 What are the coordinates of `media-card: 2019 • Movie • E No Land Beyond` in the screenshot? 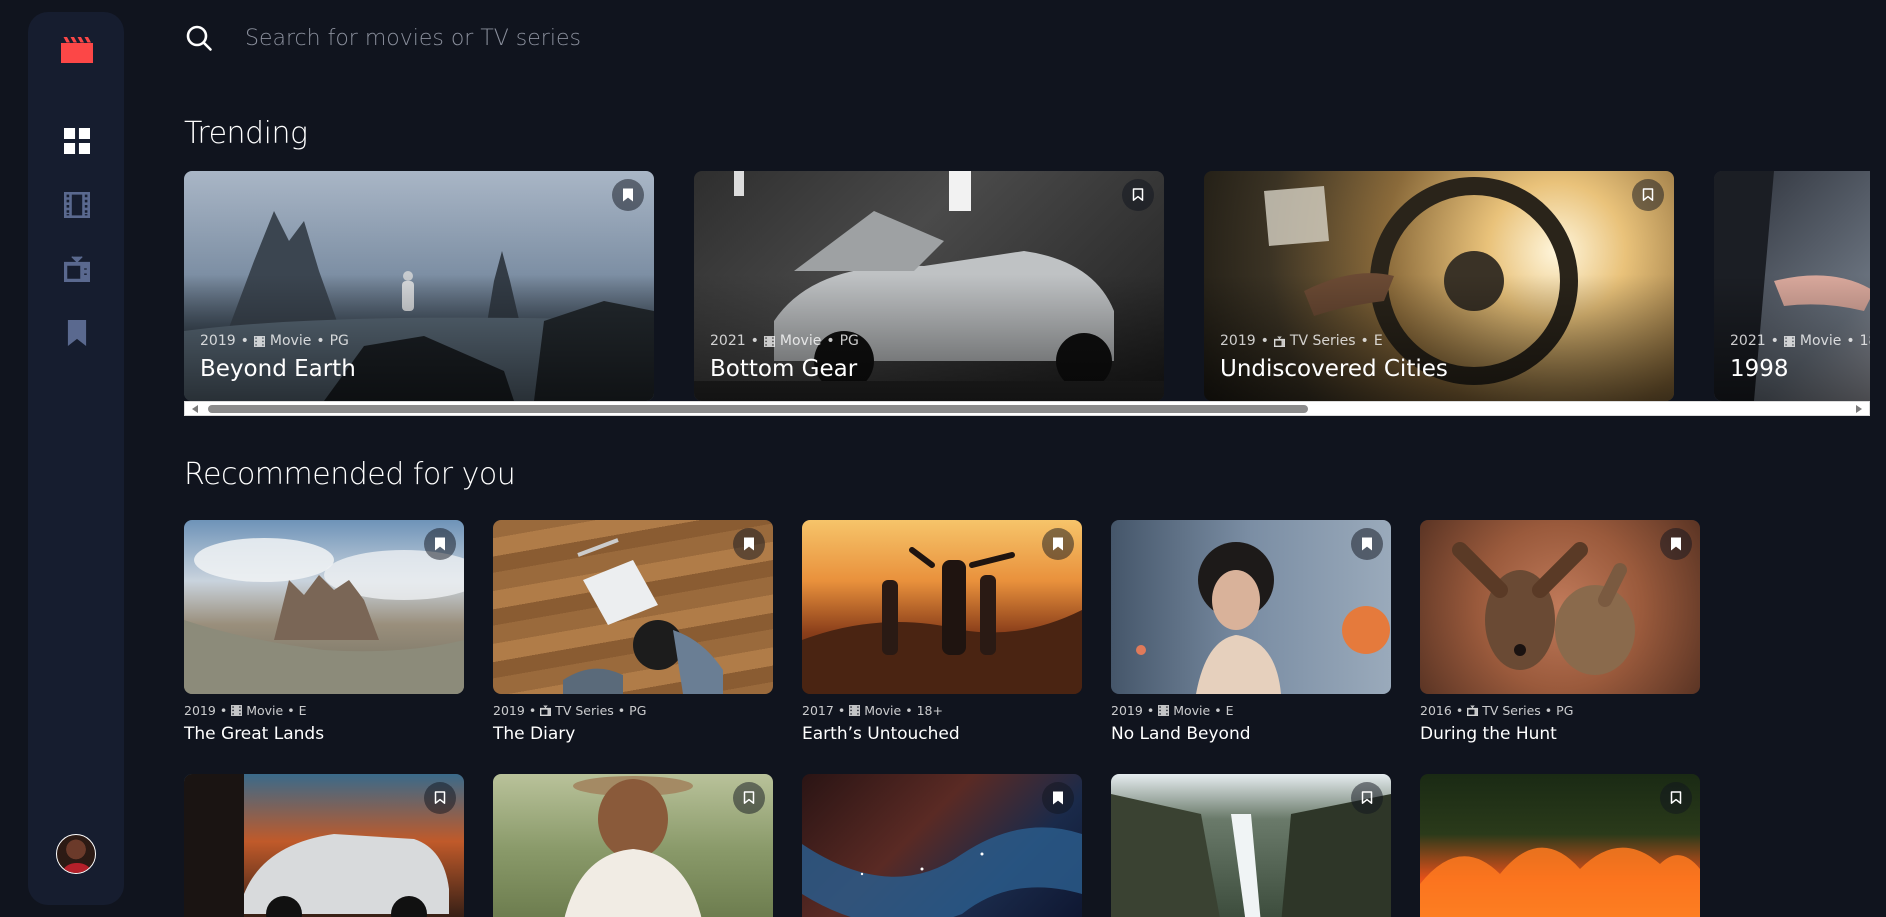 It's located at (1251, 632).